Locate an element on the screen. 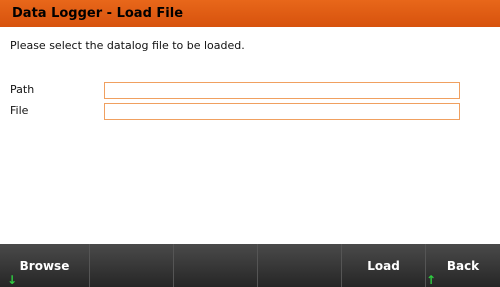 This screenshot has height=287, width=500. arrow-down-icon: ↓ is located at coordinates (12, 280).